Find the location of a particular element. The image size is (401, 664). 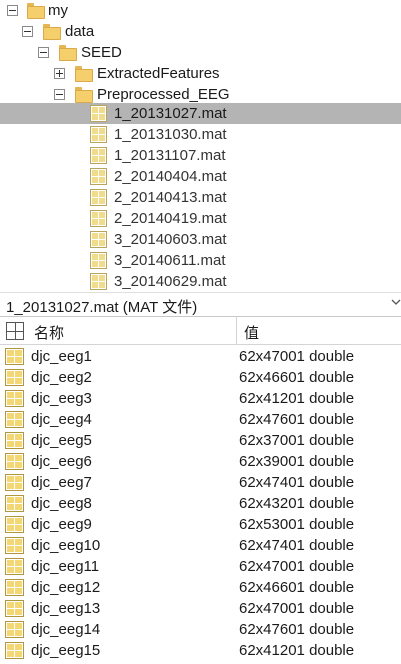

table-row: djc_eeg11 62x47001 double is located at coordinates (200, 566).